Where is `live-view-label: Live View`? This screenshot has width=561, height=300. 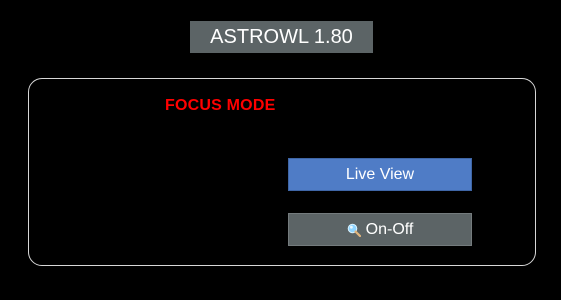
live-view-label: Live View is located at coordinates (380, 174).